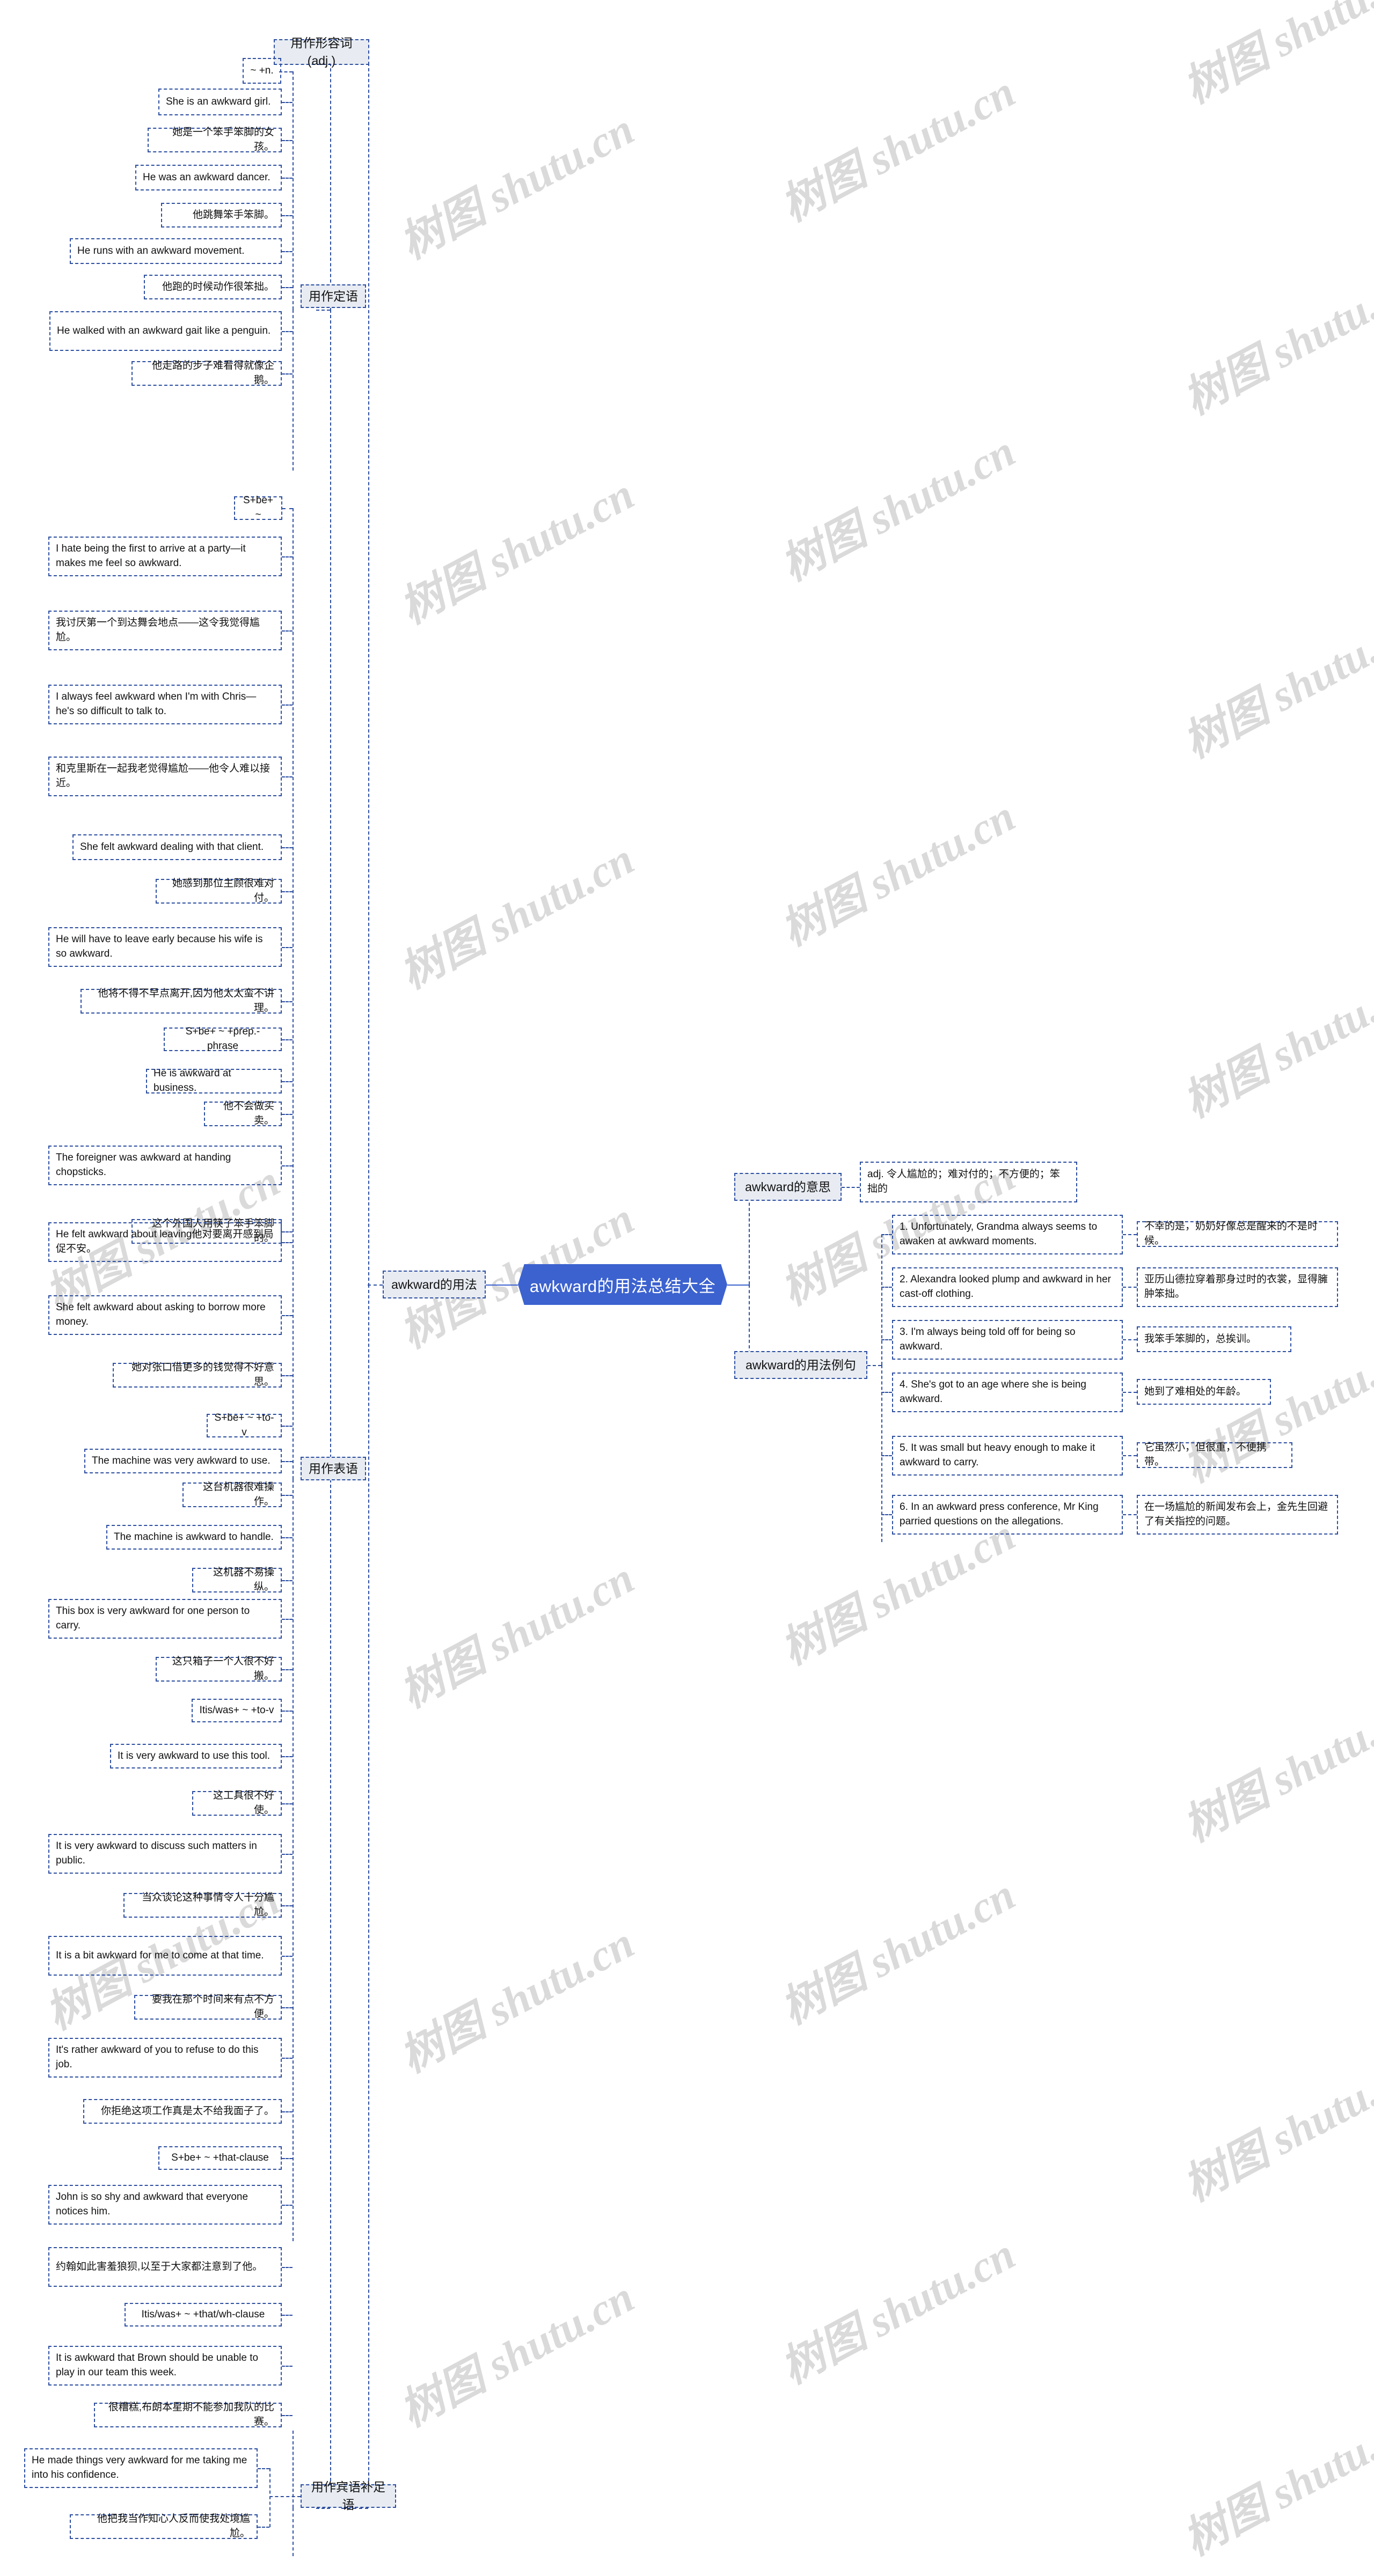  Describe the element at coordinates (182, 2111) in the screenshot. I see `node-sentence-cn: 你拒绝这项工作真是太不给我面子了。` at that location.